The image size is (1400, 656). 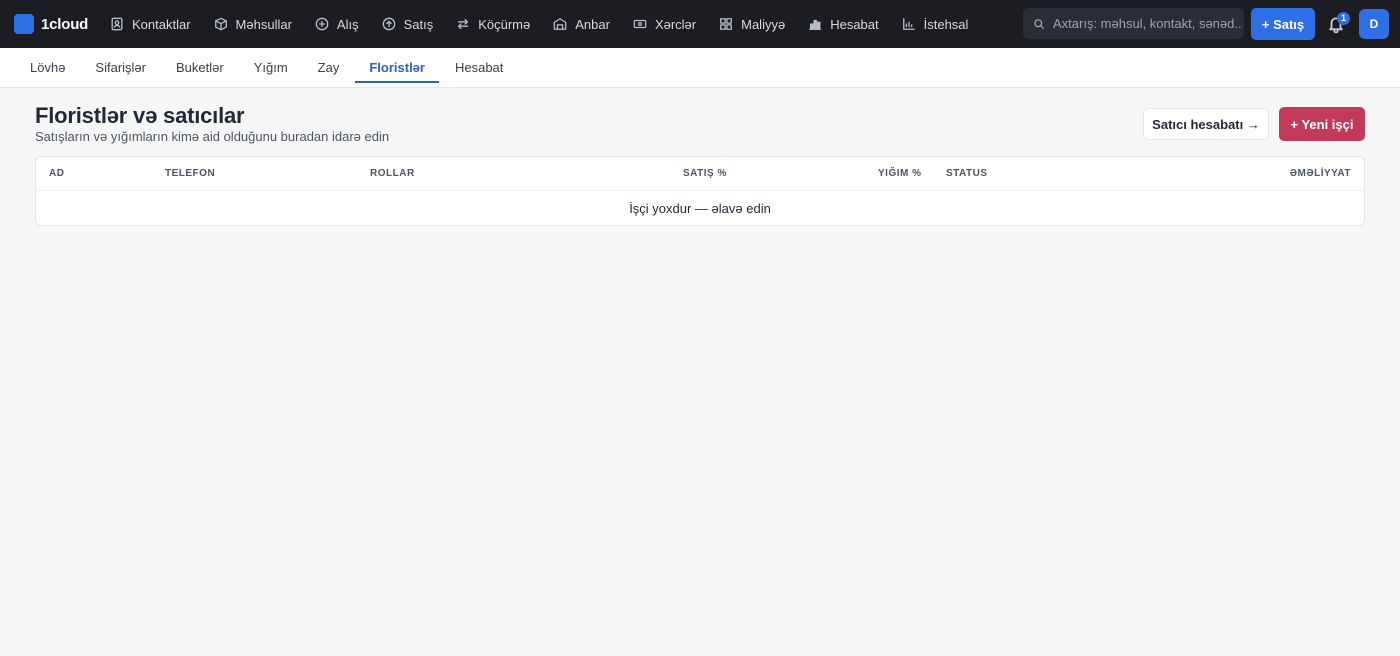 I want to click on banknote-icon, so click(x=640, y=24).